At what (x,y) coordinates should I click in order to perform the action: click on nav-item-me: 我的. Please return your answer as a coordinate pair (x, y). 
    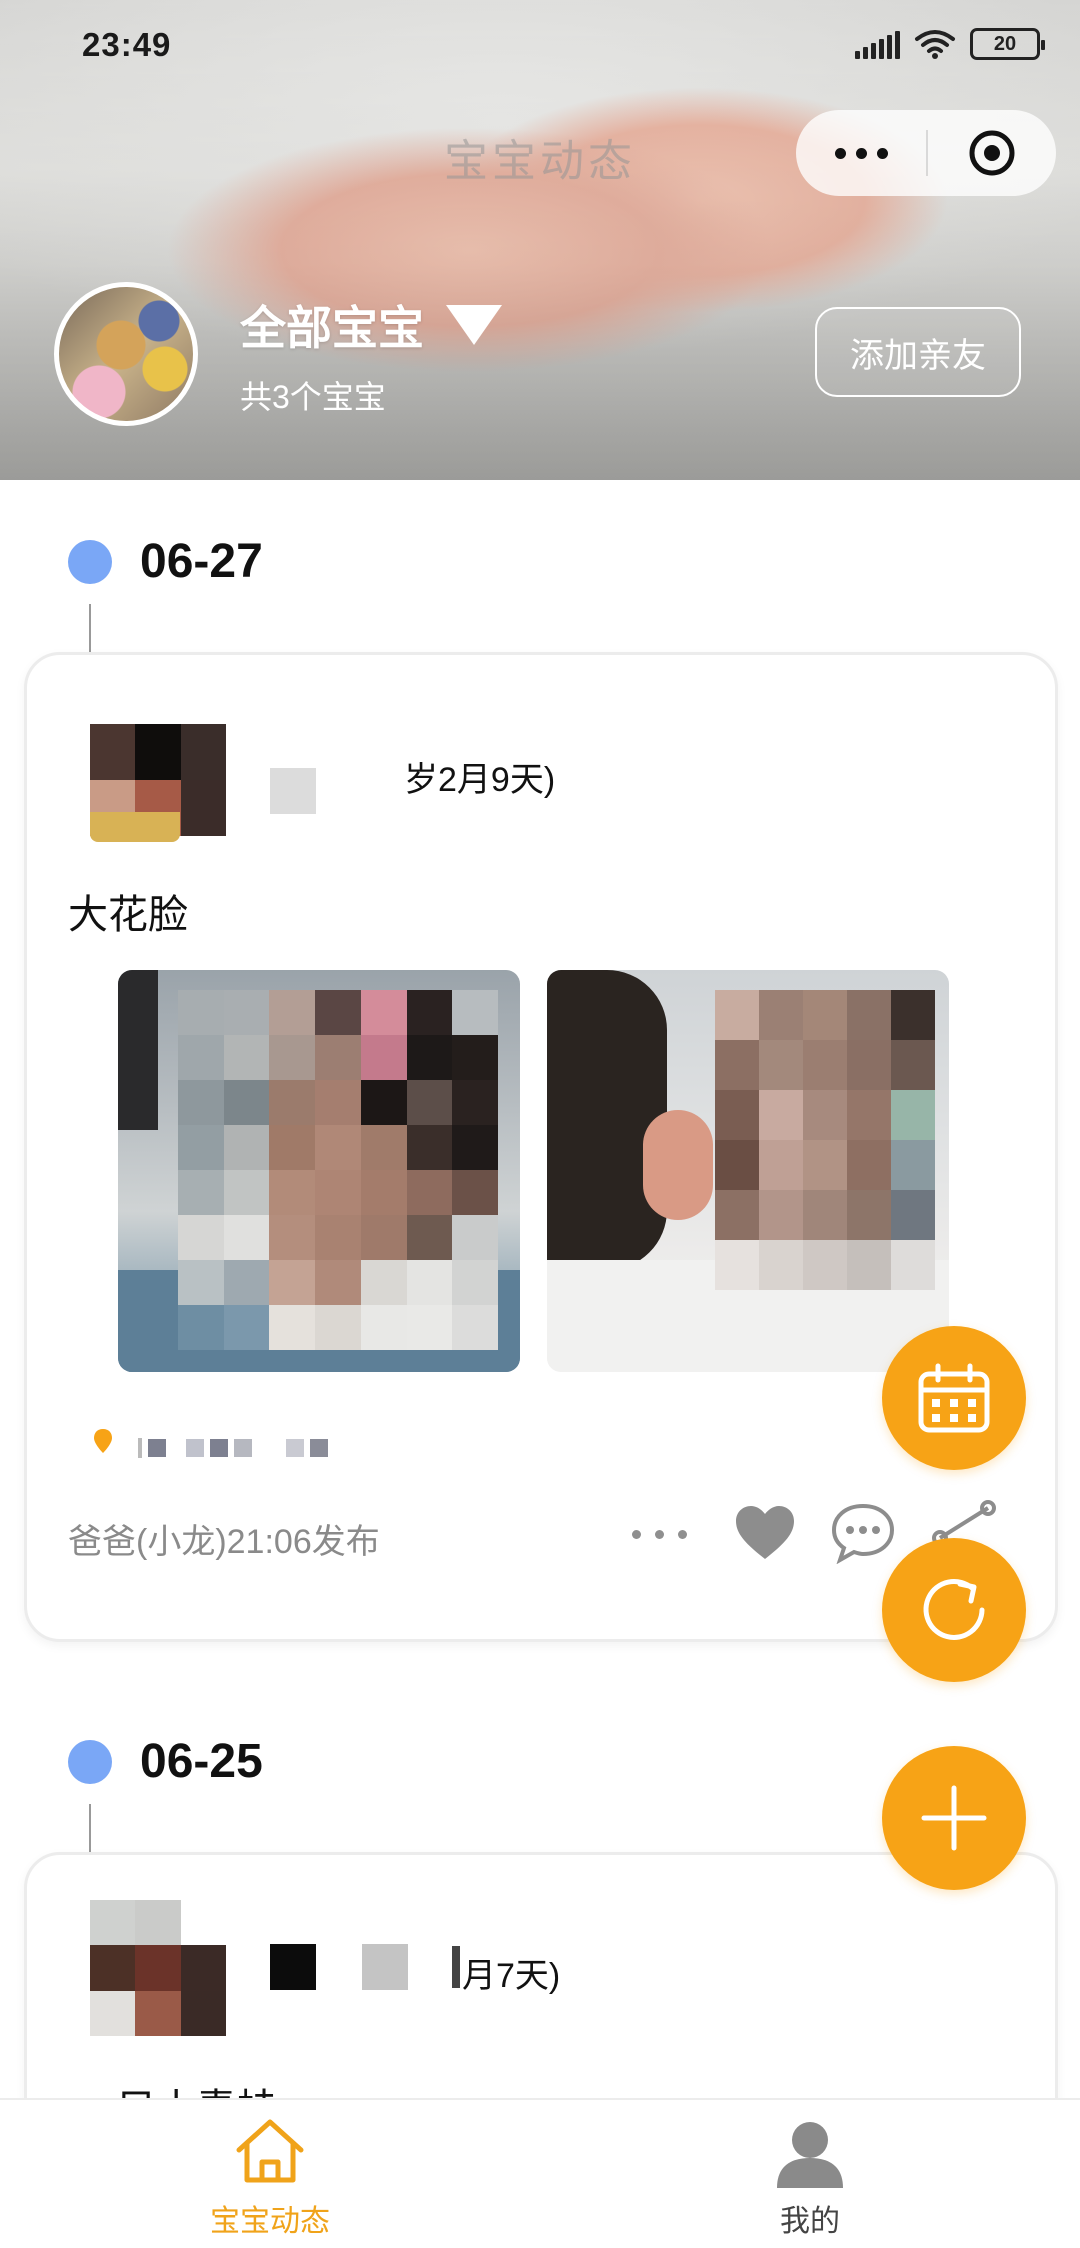
    Looking at the image, I should click on (810, 2174).